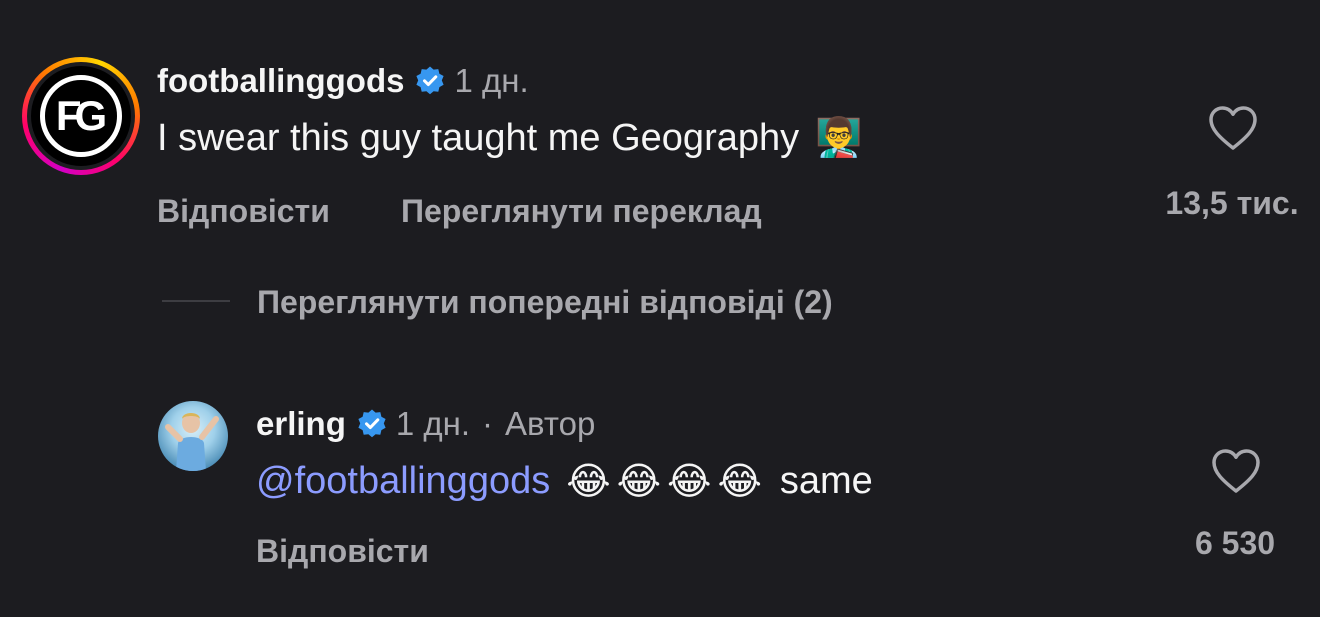 The width and height of the screenshot is (1320, 617). I want to click on reply-time: 1 дн., so click(433, 423).